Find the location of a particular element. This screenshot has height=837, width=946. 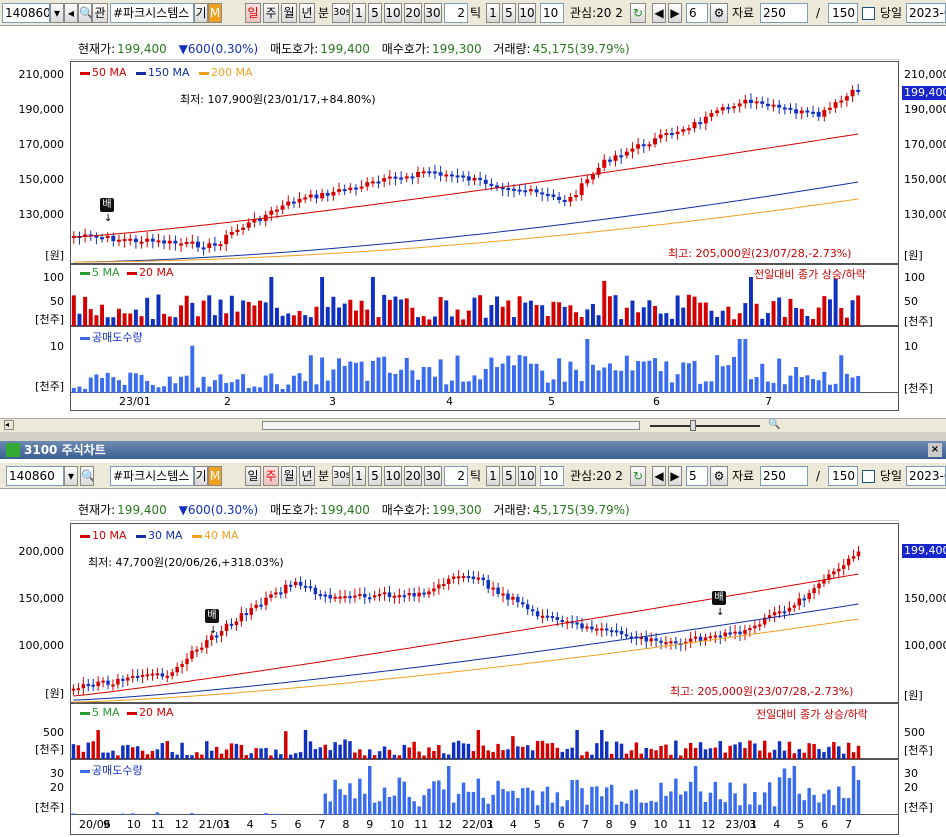

scroll-left-icon: ◂ is located at coordinates (9, 425).